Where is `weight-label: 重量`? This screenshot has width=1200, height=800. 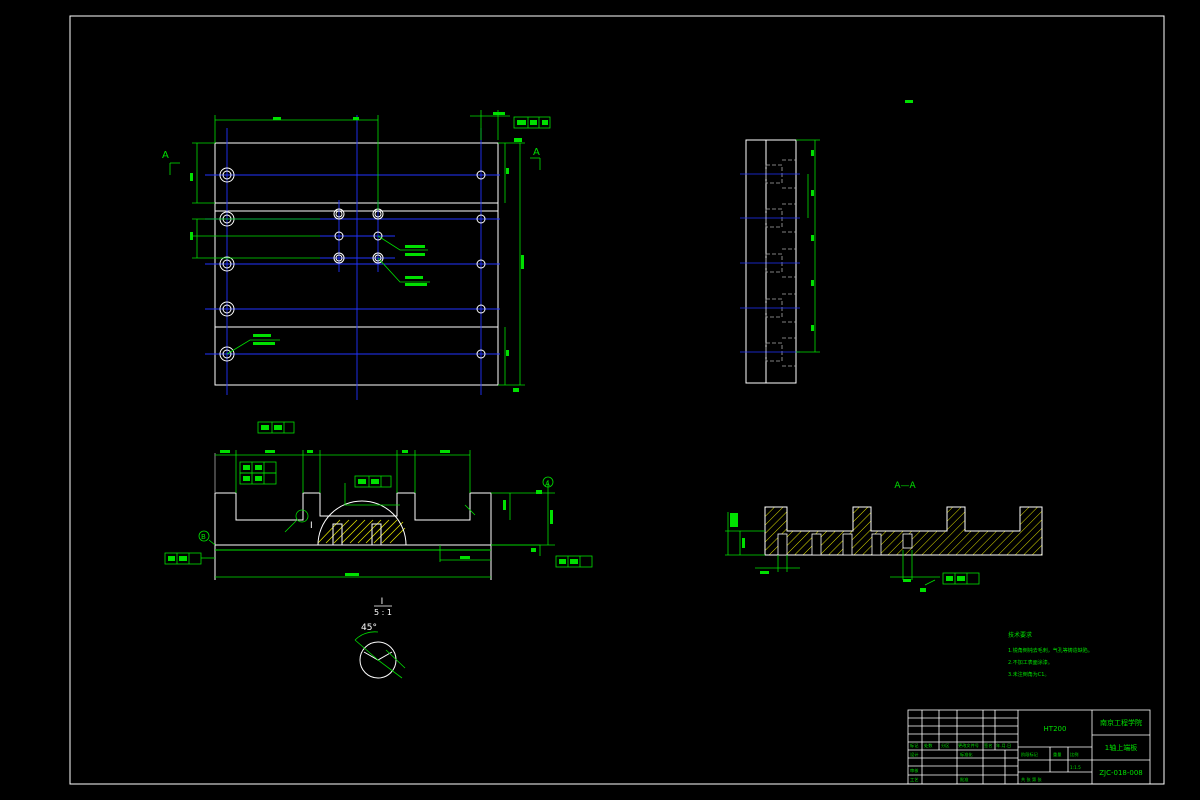
weight-label: 重量 is located at coordinates (1057, 754).